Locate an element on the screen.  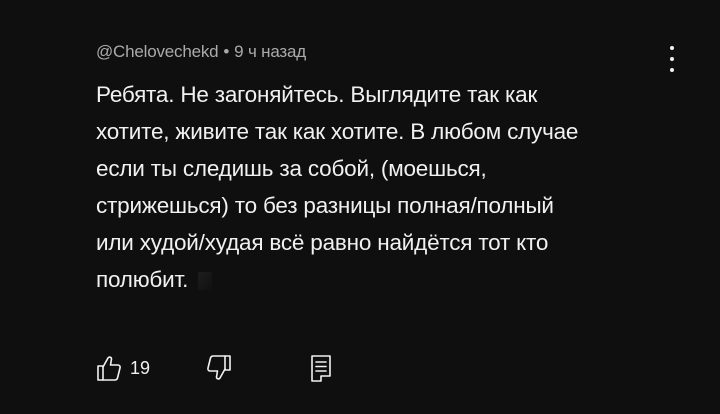
thumbs-down-icon is located at coordinates (219, 368).